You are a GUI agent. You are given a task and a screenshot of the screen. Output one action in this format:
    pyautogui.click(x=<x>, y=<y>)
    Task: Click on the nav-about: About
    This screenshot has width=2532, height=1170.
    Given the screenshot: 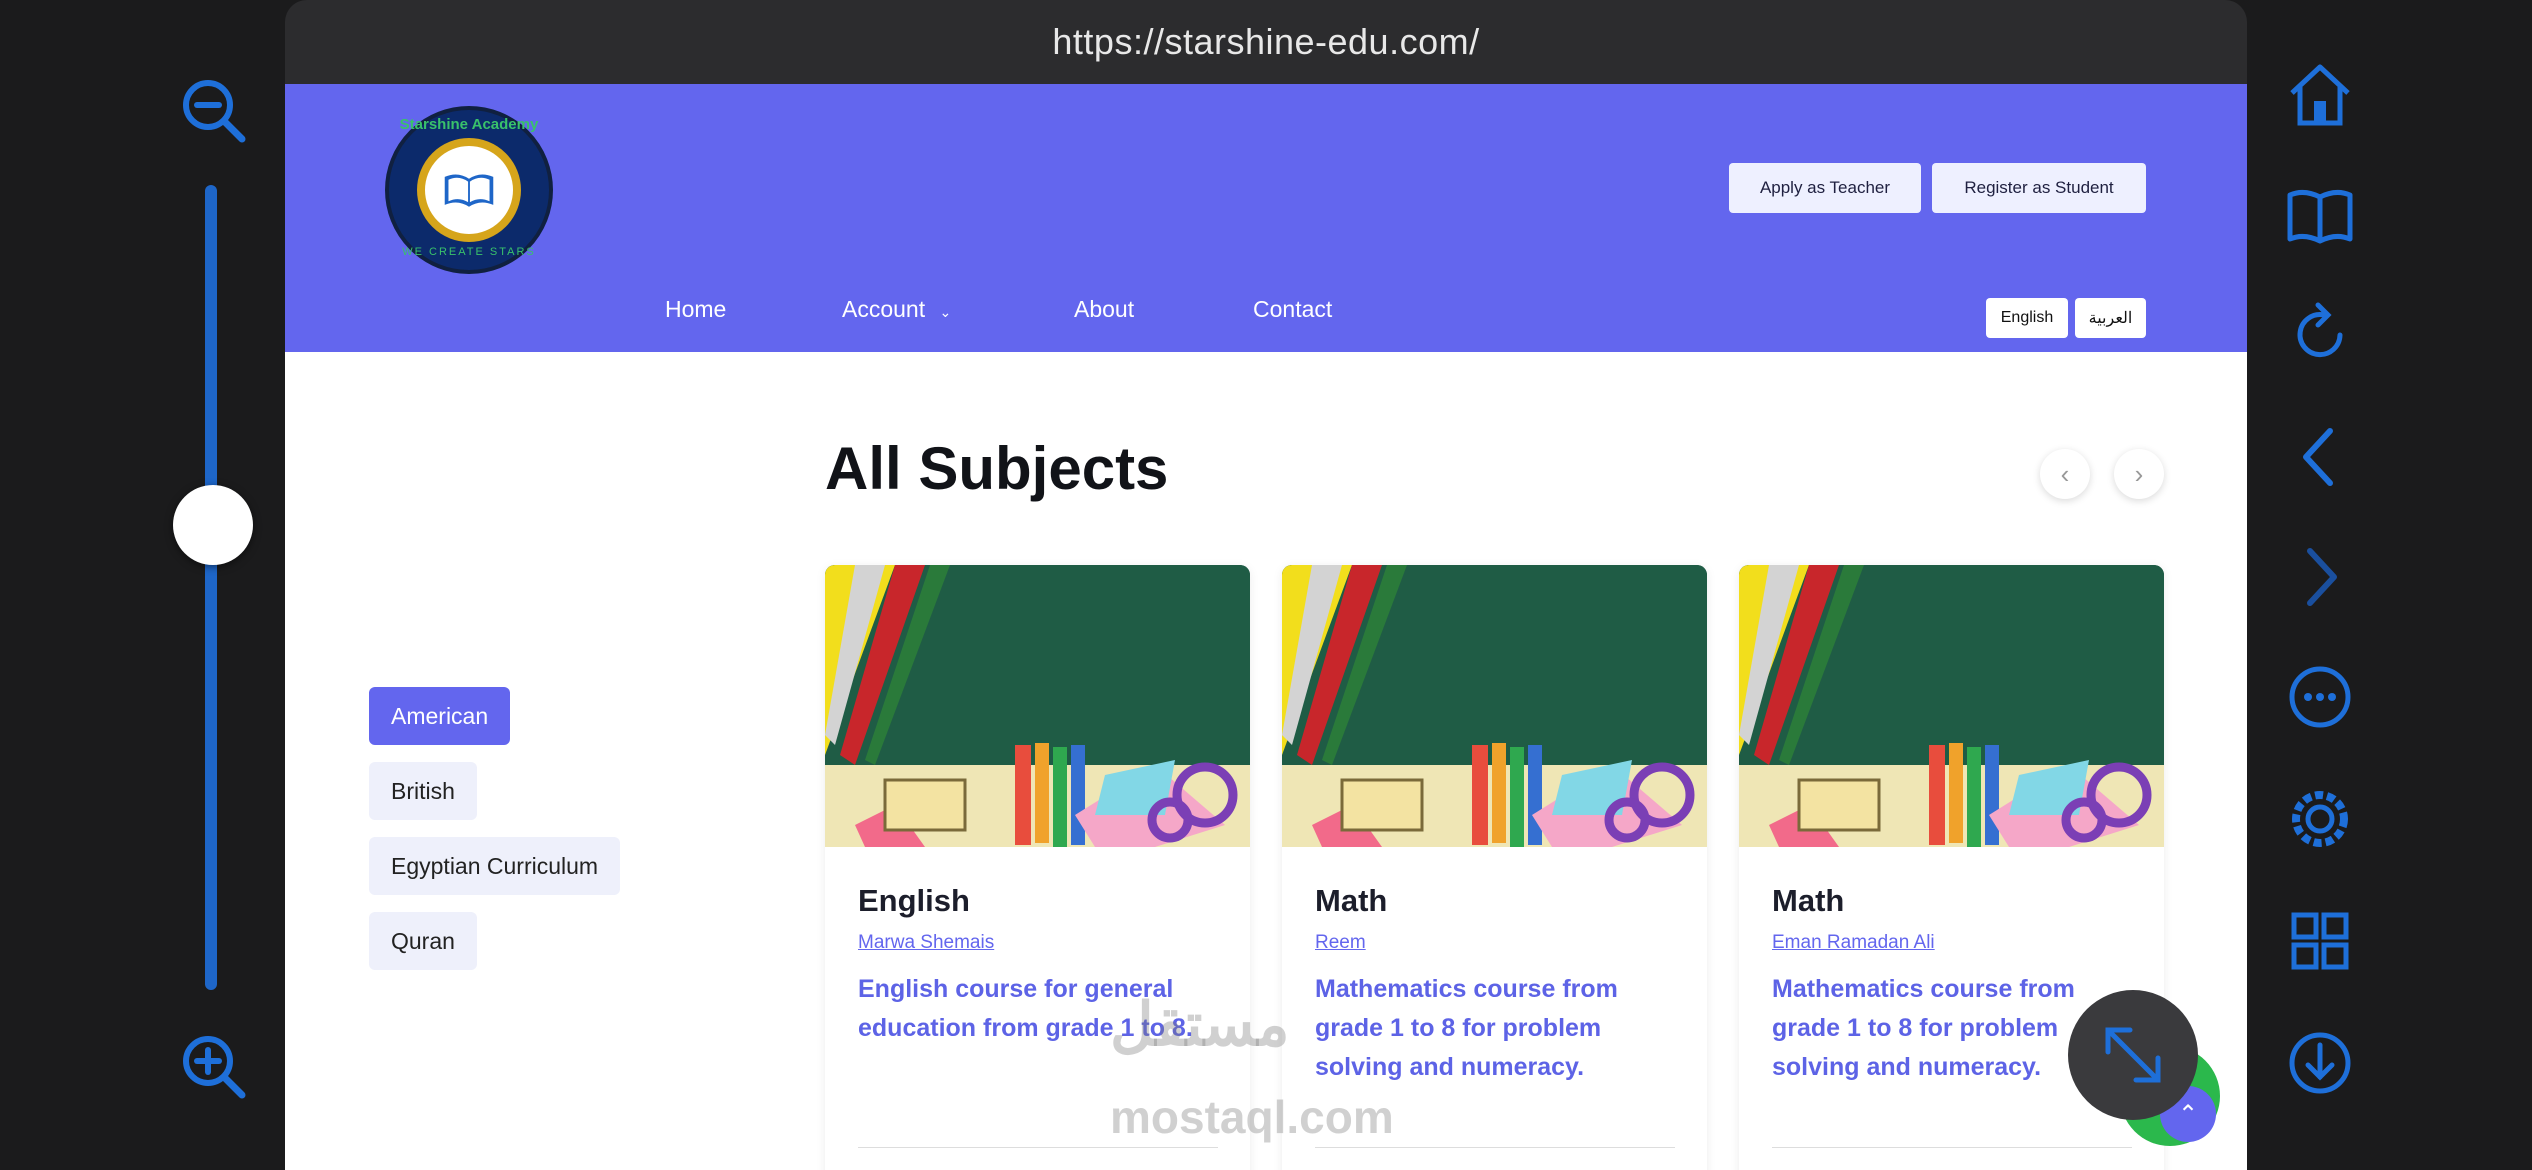 What is the action you would take?
    pyautogui.click(x=1104, y=309)
    